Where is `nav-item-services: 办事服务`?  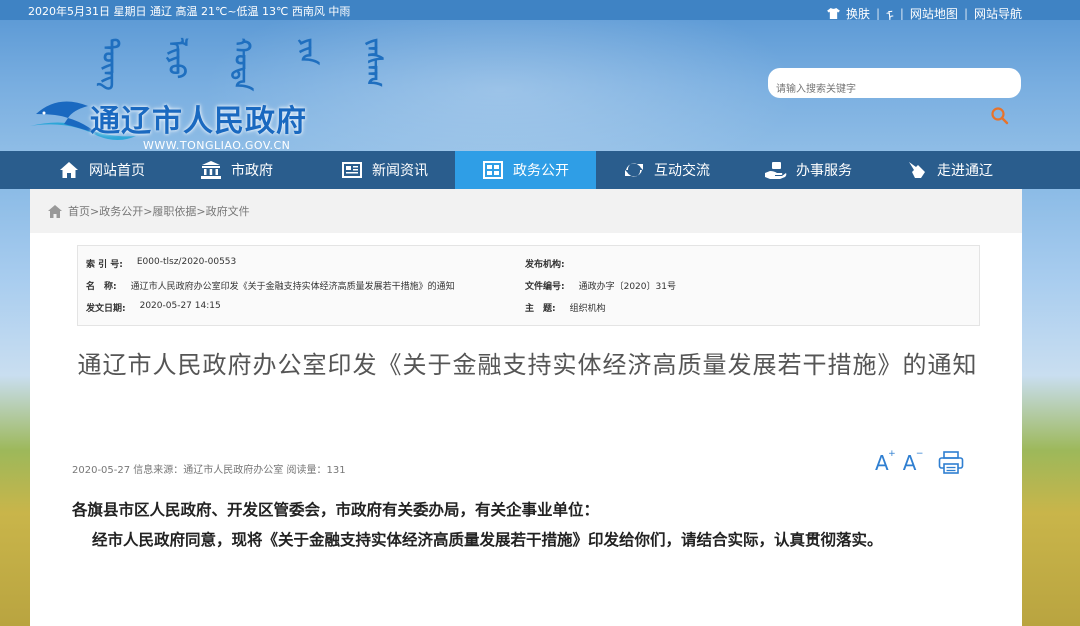 nav-item-services: 办事服务 is located at coordinates (808, 170).